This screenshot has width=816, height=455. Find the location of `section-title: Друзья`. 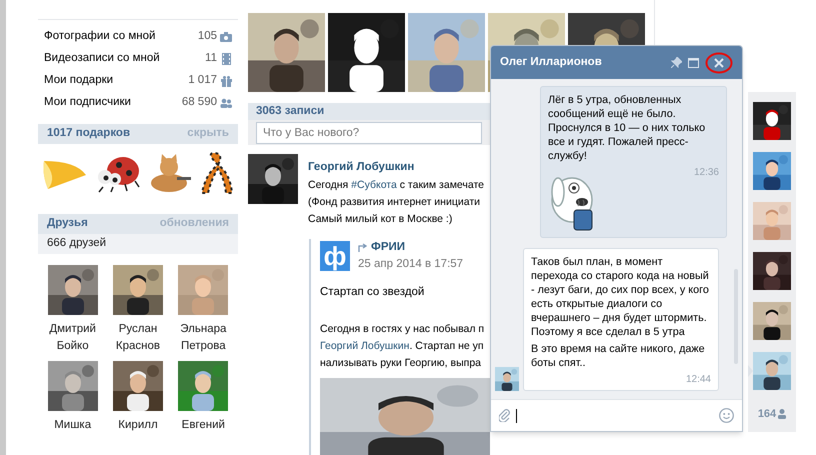

section-title: Друзья is located at coordinates (67, 224).